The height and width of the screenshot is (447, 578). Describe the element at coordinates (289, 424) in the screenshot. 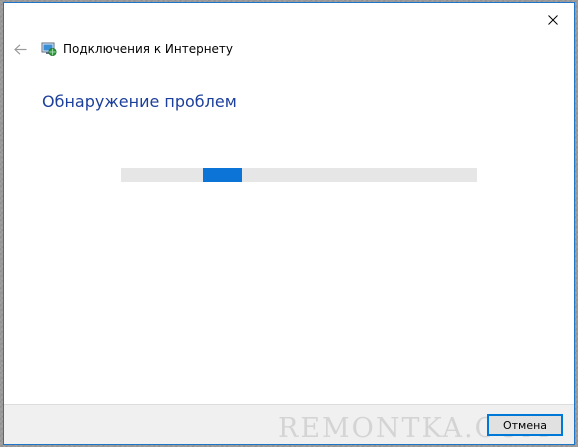

I see `footer-bar: REMONTKA.COM Отмена` at that location.